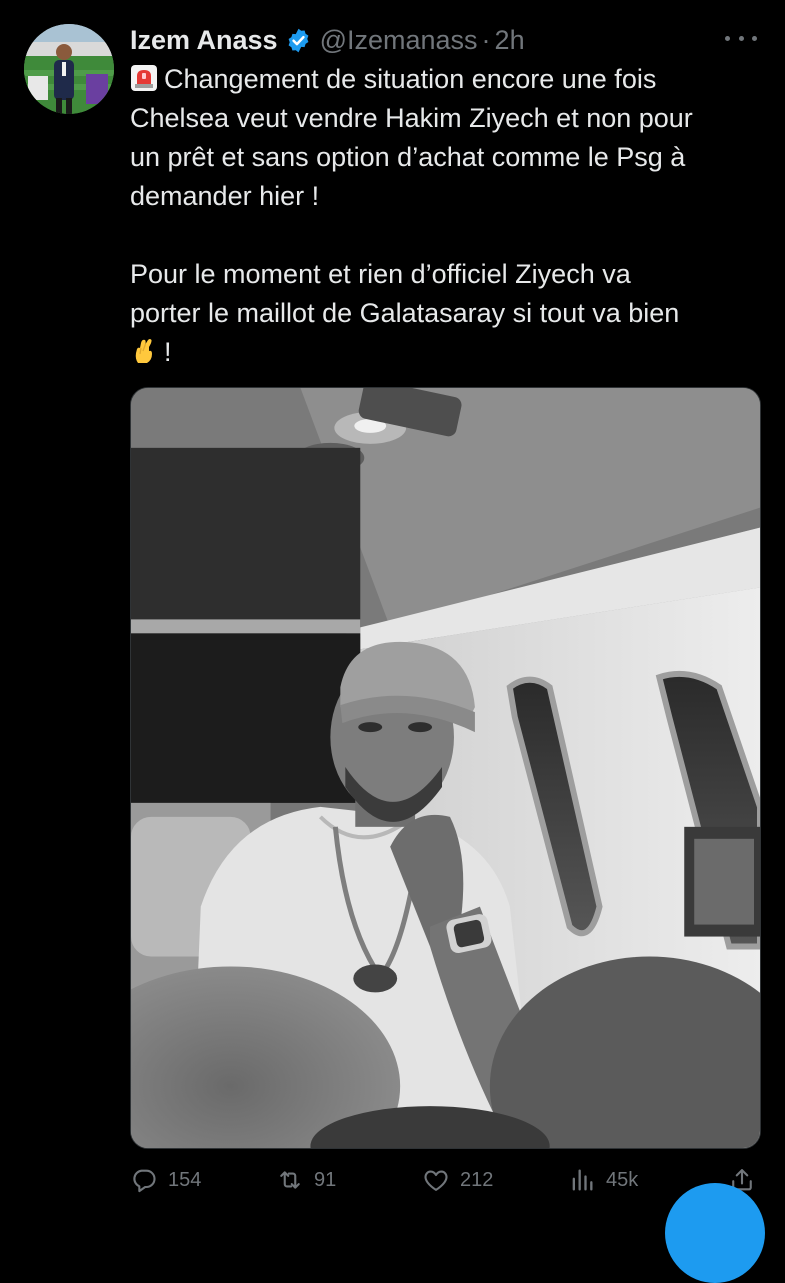  Describe the element at coordinates (457, 1180) in the screenshot. I see `like-button: 212` at that location.